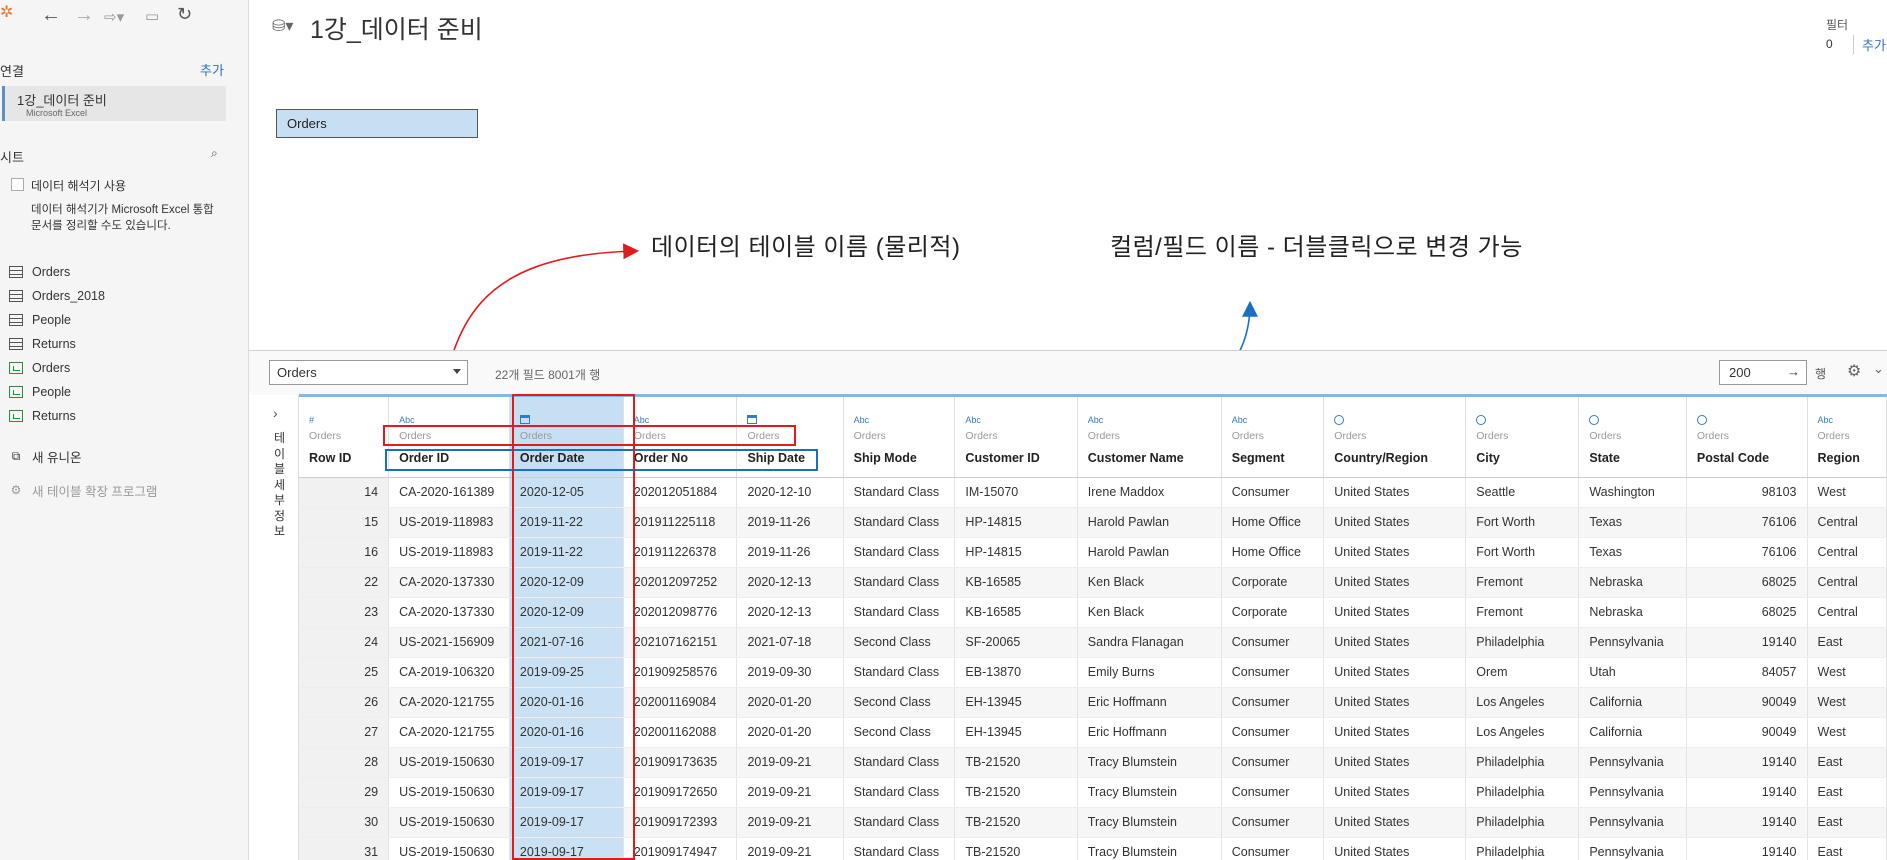 Image resolution: width=1887 pixels, height=860 pixels. I want to click on add-connection-link: 추가, so click(212, 69).